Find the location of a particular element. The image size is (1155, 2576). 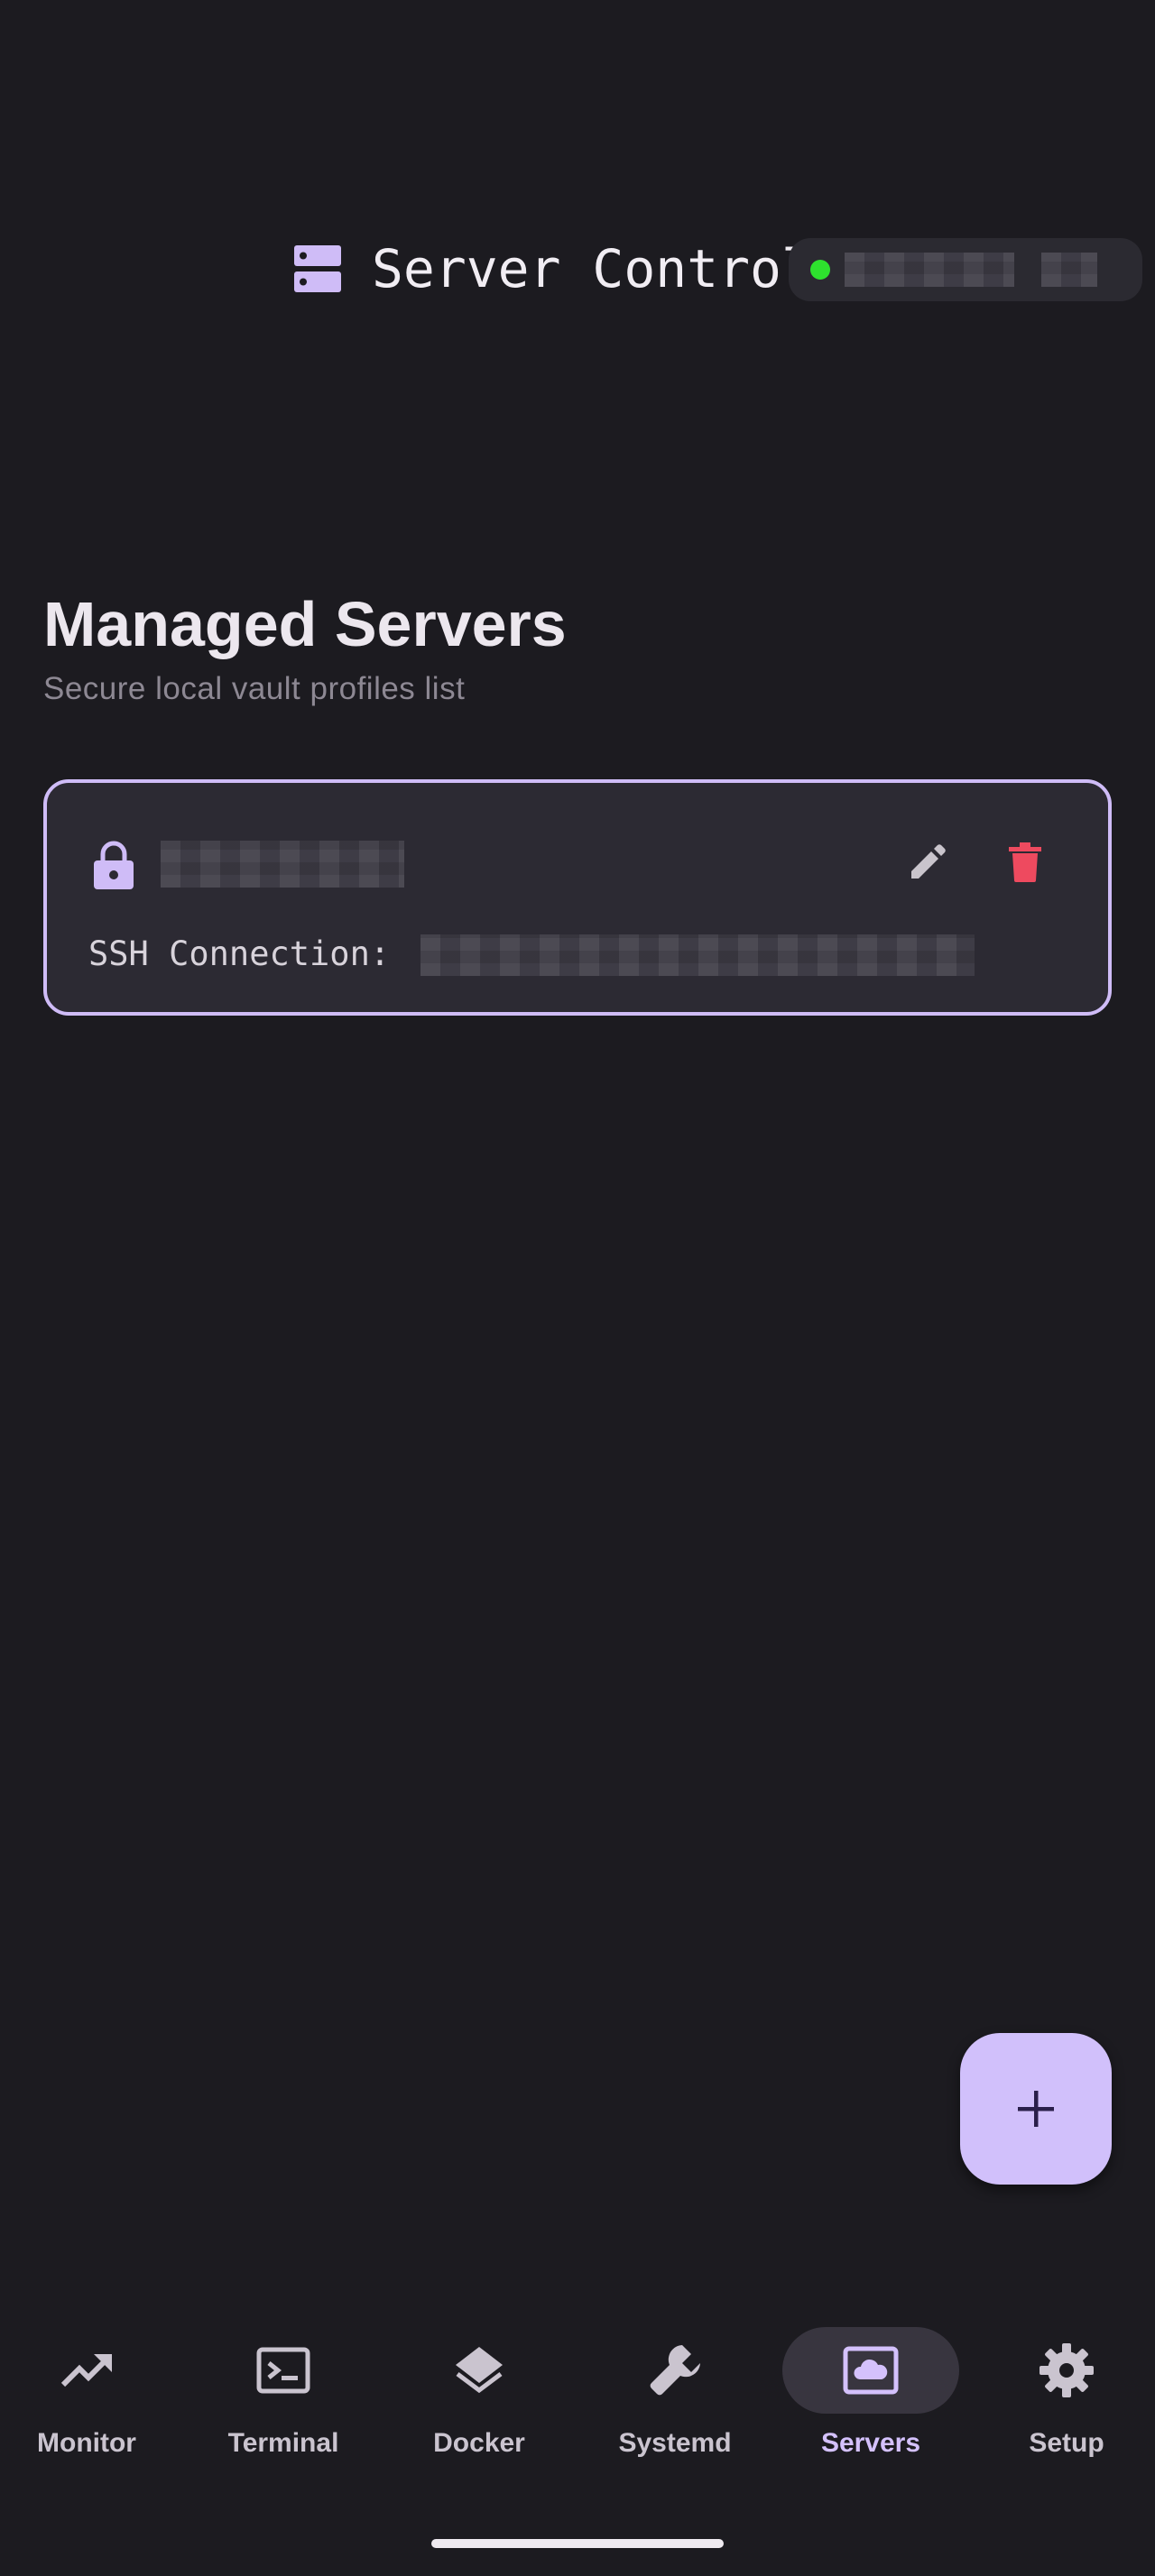

home-gesture-bar is located at coordinates (577, 2543).